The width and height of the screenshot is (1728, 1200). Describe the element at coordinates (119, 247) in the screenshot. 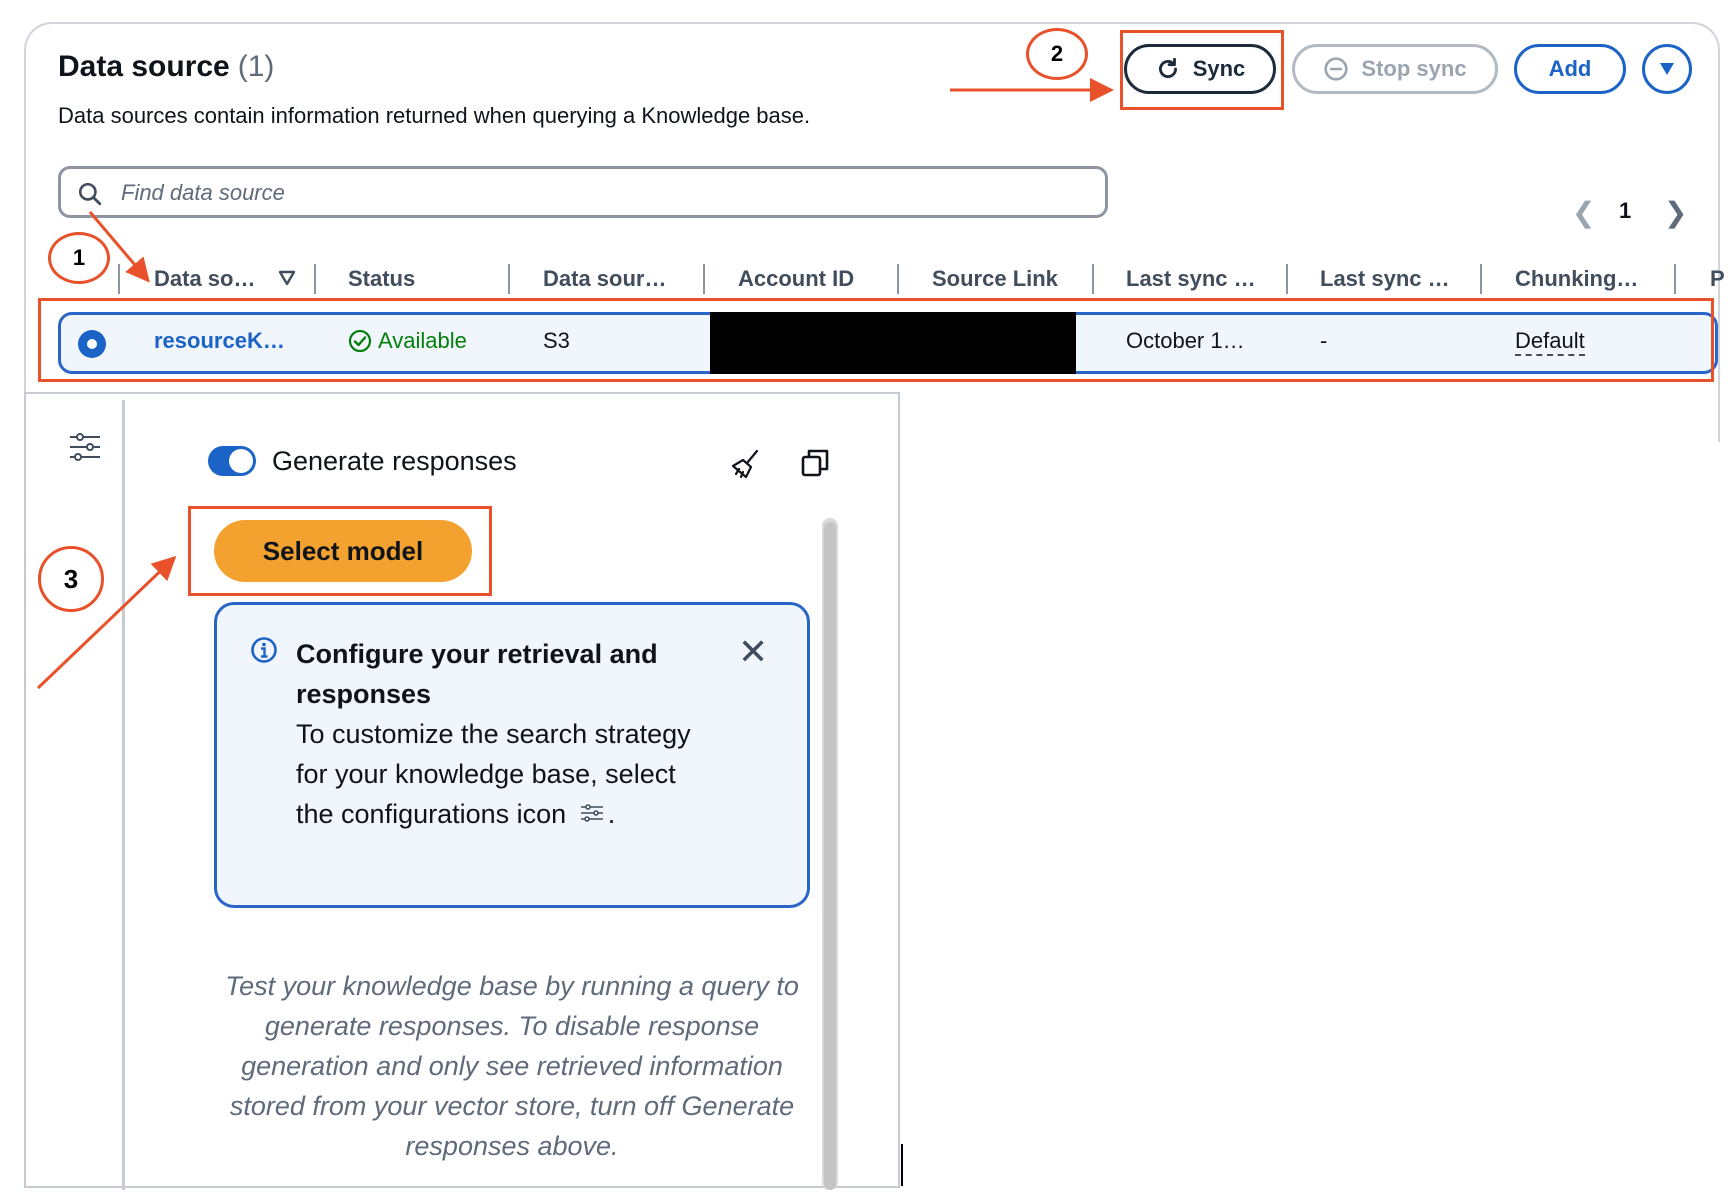

I see `arrow-to-column` at that location.